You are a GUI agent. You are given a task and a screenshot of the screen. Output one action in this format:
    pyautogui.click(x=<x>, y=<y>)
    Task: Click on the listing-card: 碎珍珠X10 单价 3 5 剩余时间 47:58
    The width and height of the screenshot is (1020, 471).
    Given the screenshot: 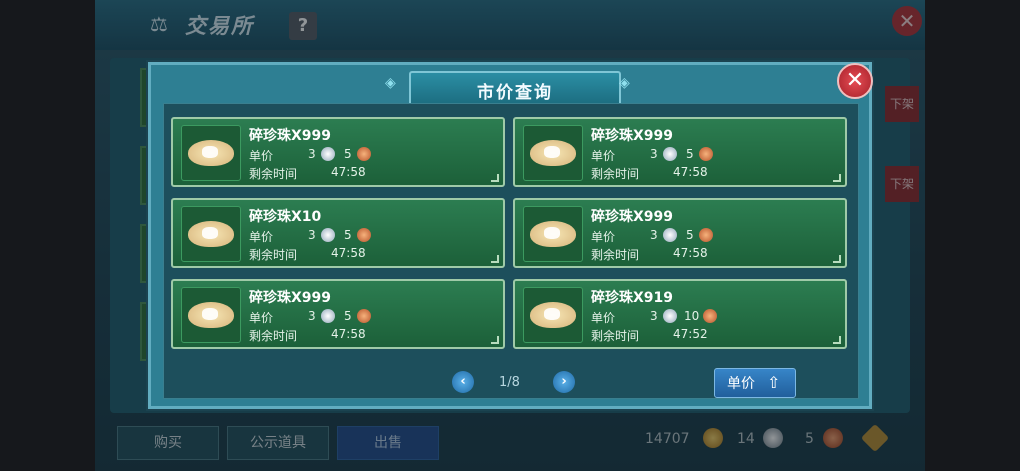 What is the action you would take?
    pyautogui.click(x=338, y=233)
    